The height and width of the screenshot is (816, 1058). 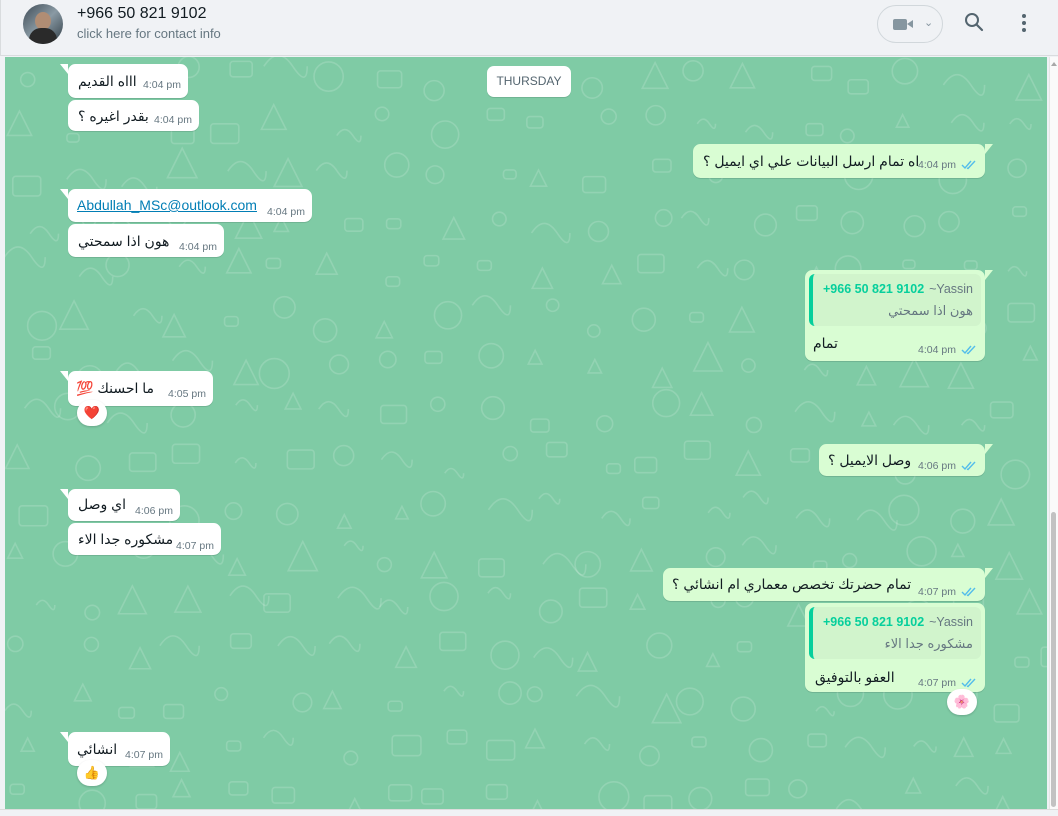 I want to click on incoming-message: اااه القديم 4:04 pm, so click(x=124, y=81).